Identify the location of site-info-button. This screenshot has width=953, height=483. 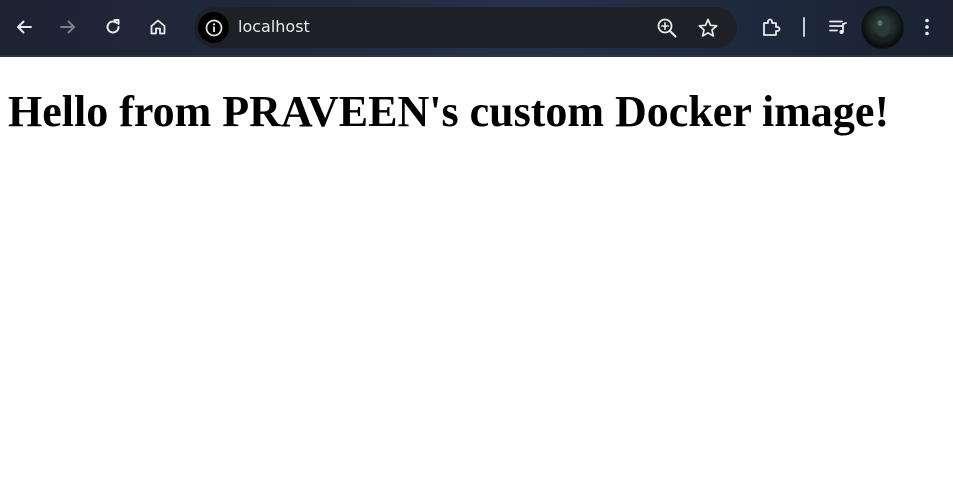
(213, 27).